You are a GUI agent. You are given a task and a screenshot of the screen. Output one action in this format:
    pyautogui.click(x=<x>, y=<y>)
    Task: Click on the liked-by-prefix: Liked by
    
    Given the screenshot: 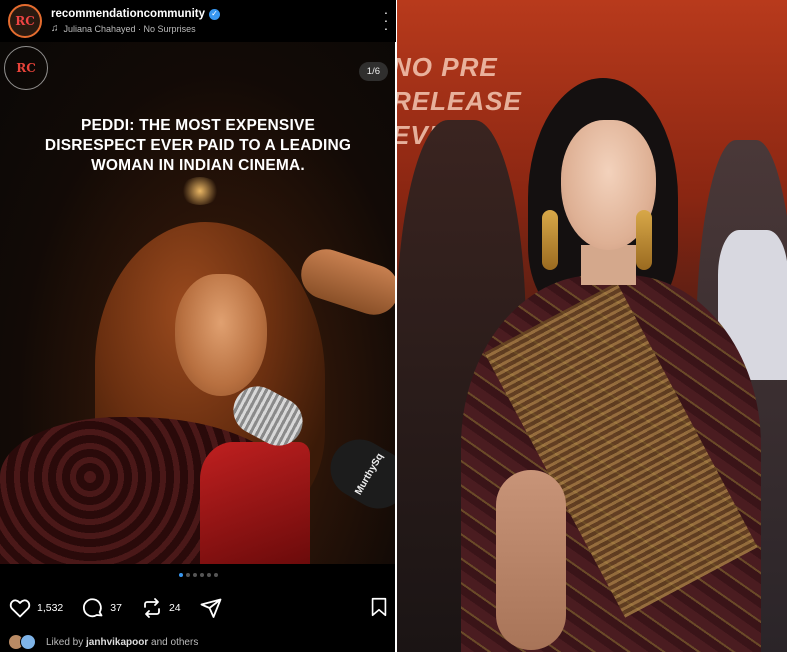 What is the action you would take?
    pyautogui.click(x=66, y=642)
    